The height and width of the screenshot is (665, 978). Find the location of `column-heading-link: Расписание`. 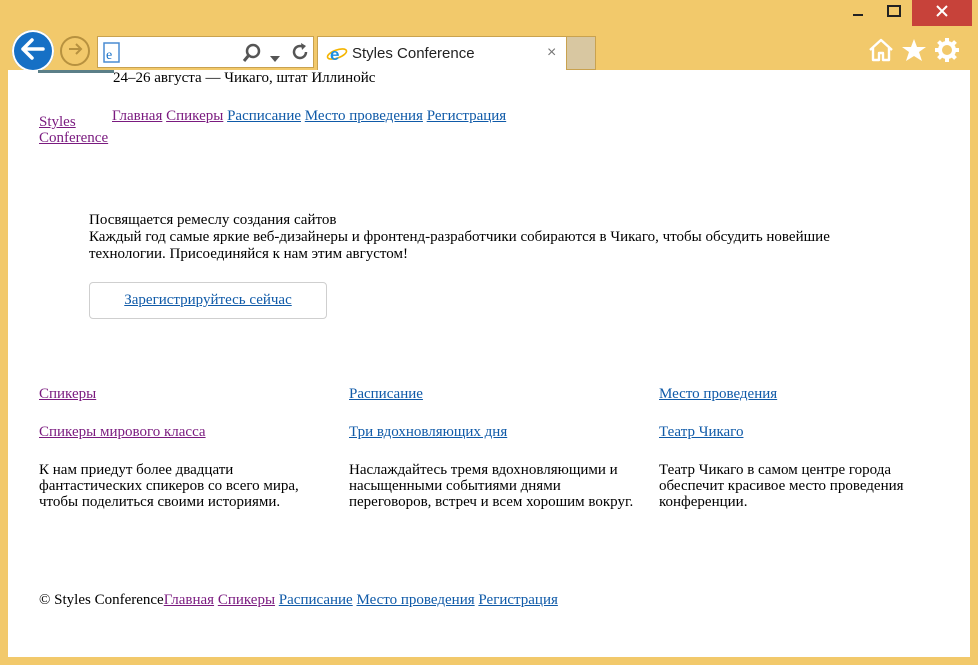

column-heading-link: Расписание is located at coordinates (491, 394).